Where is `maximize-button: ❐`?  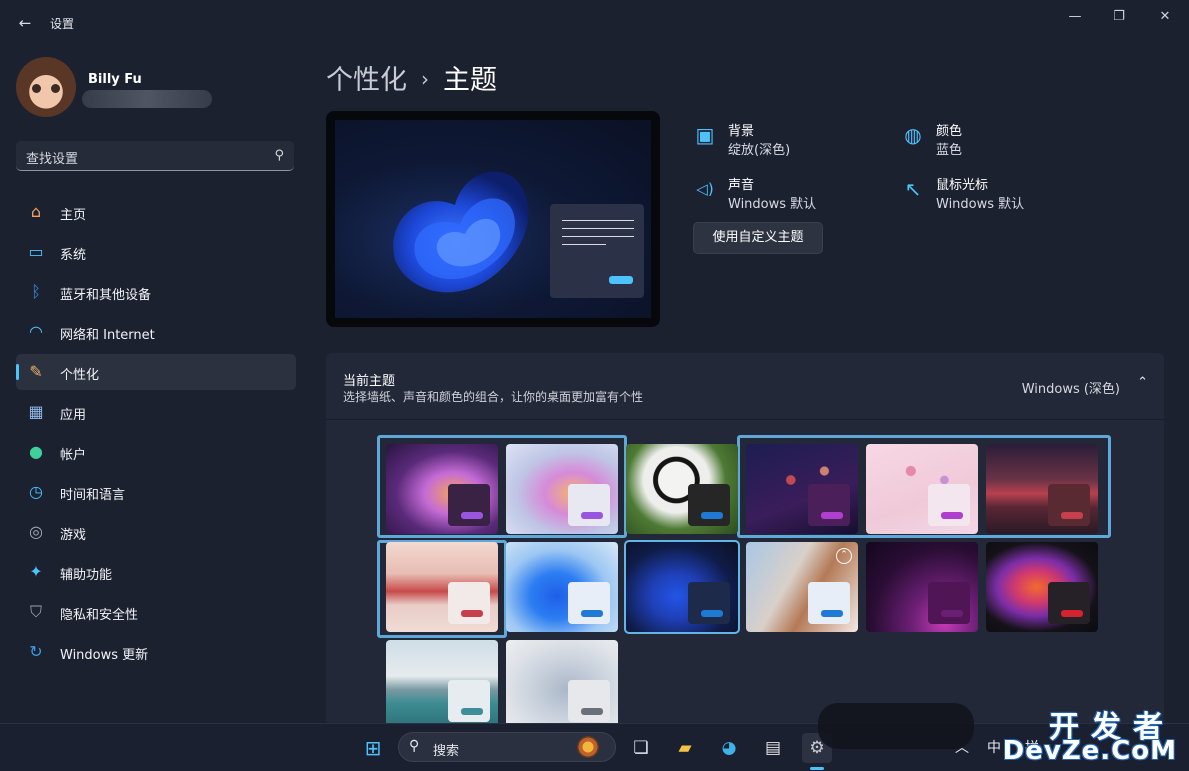 maximize-button: ❐ is located at coordinates (1119, 17).